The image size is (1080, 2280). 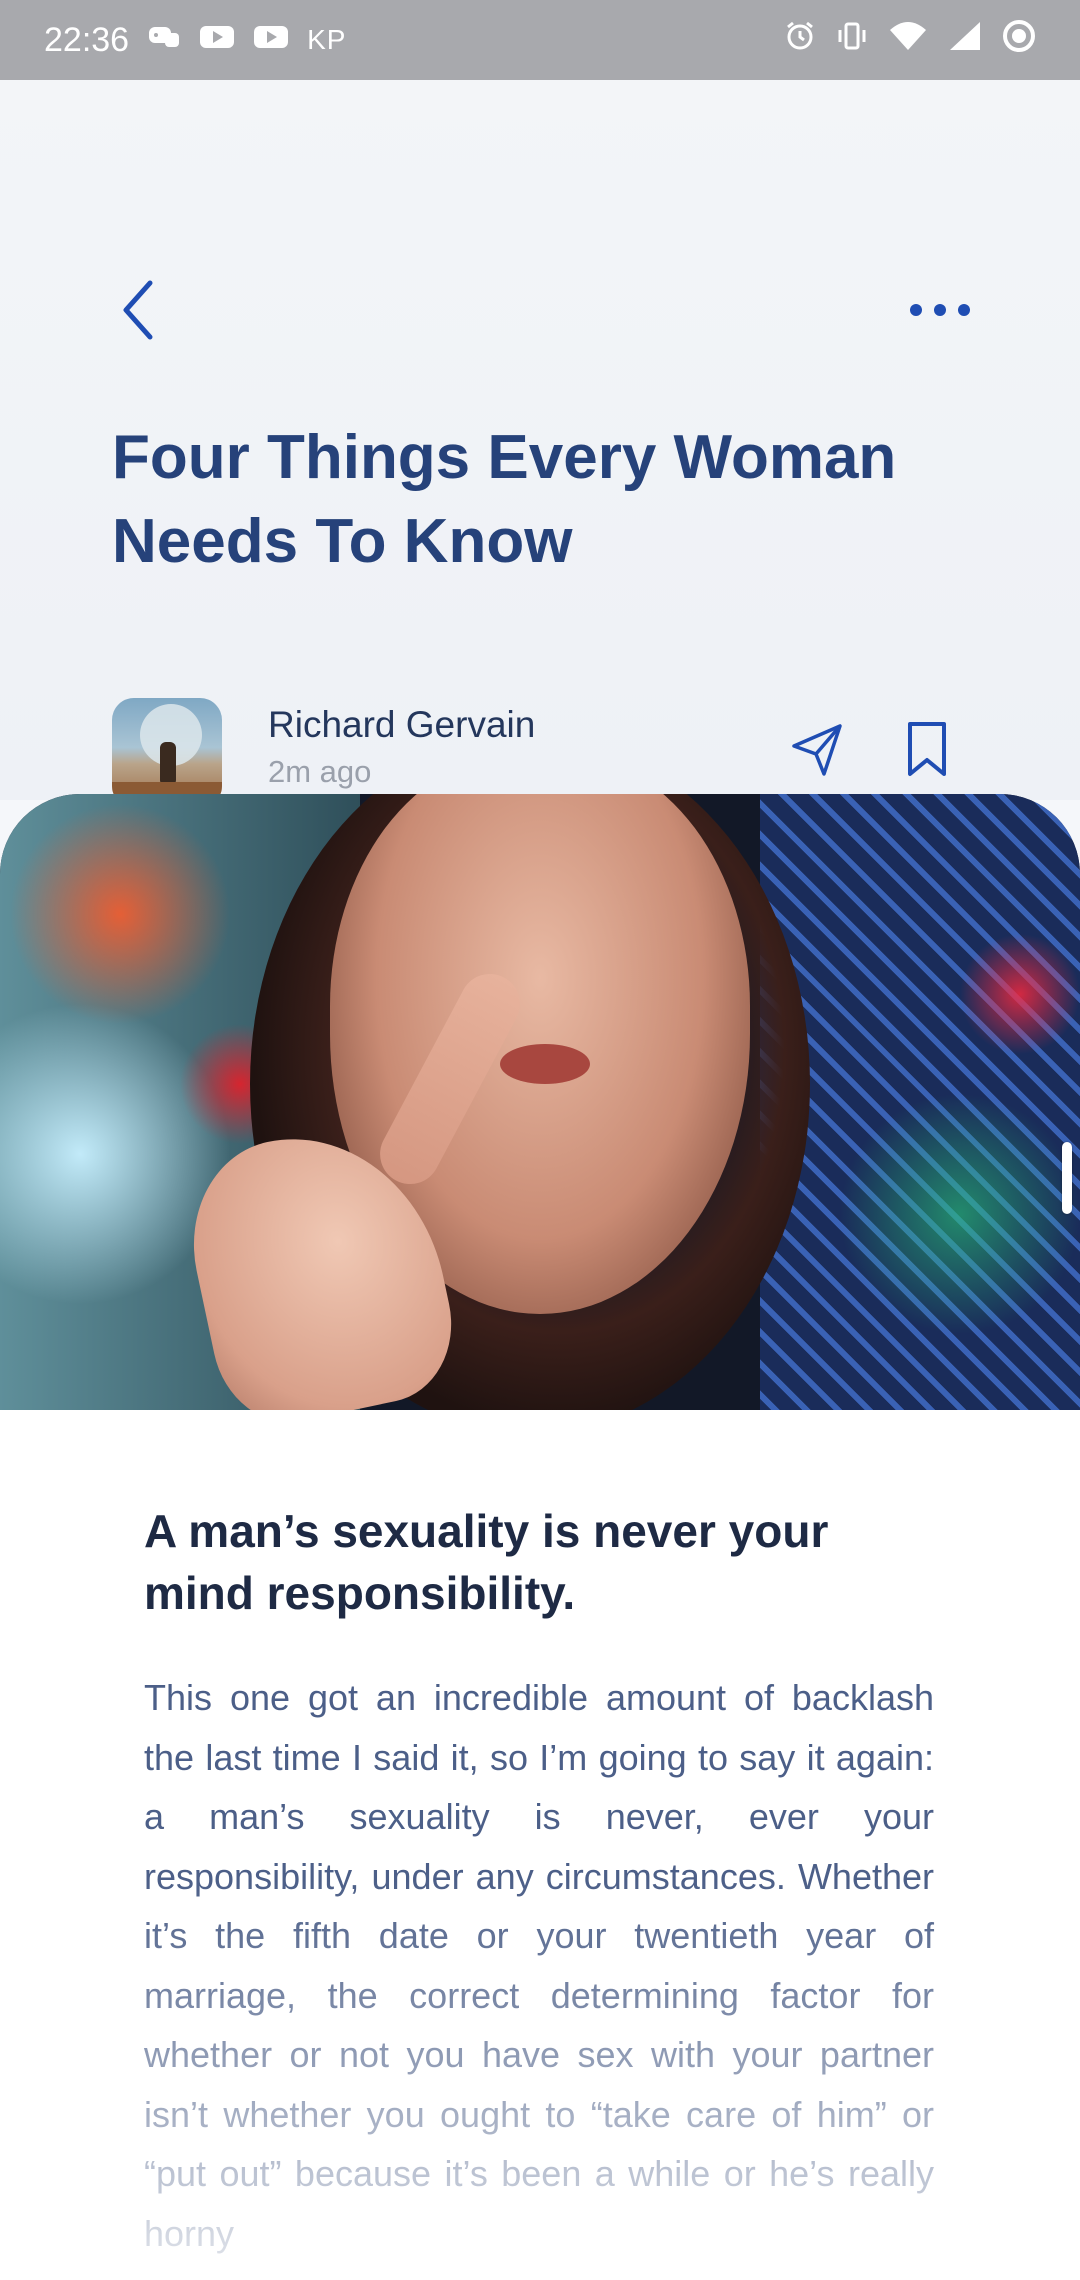 I want to click on status-time: 22:36, so click(x=87, y=39).